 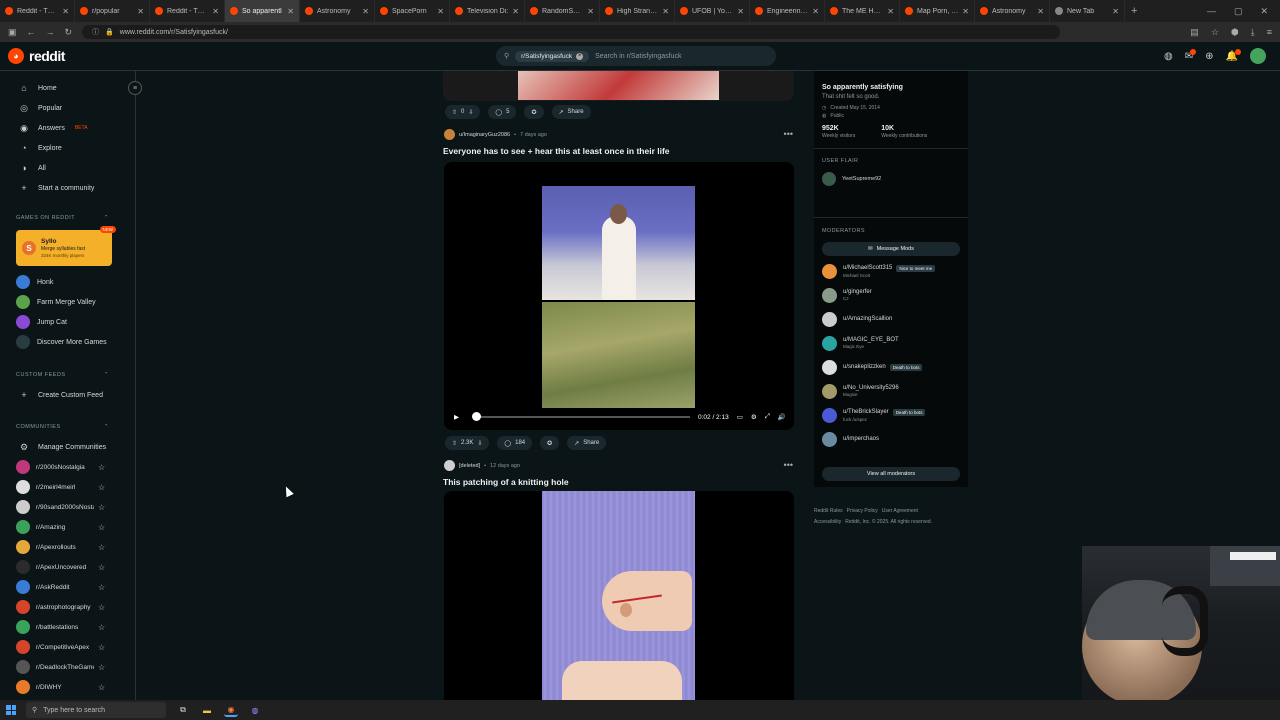 I want to click on chat-icon: ✉, so click(x=1191, y=55).